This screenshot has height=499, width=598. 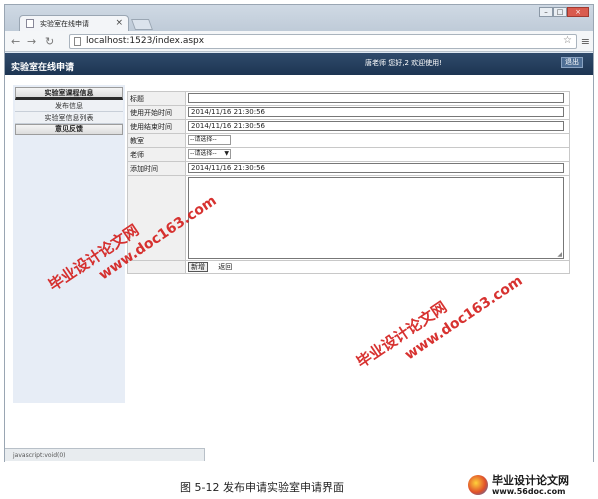 What do you see at coordinates (69, 118) in the screenshot?
I see `sidebar-item-lab-list: 实验室信息列表` at bounding box center [69, 118].